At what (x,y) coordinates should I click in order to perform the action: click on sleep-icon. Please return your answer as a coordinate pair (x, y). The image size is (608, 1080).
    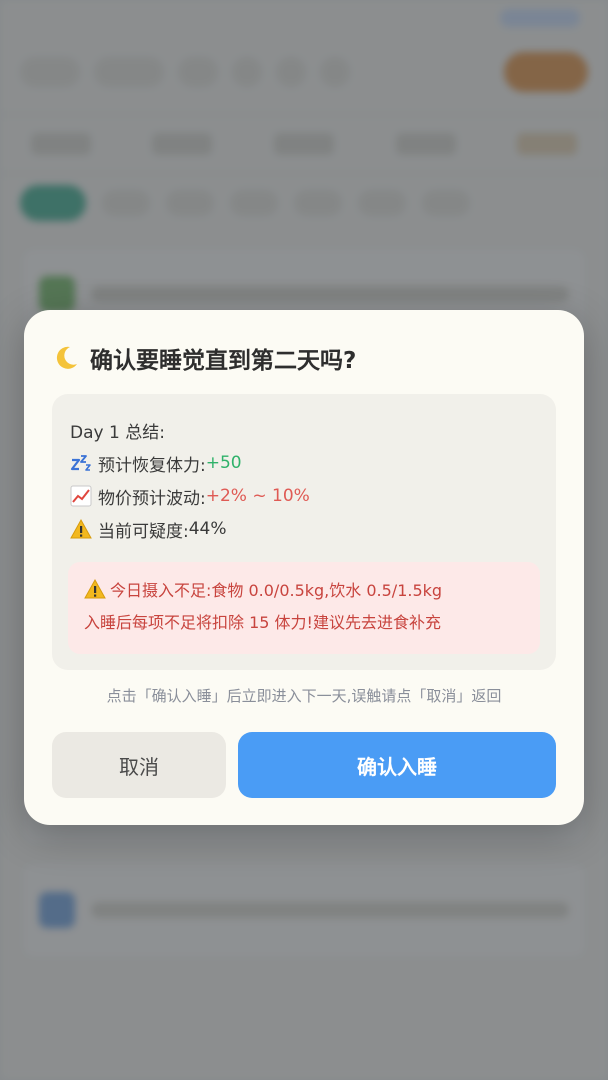
    Looking at the image, I should click on (81, 463).